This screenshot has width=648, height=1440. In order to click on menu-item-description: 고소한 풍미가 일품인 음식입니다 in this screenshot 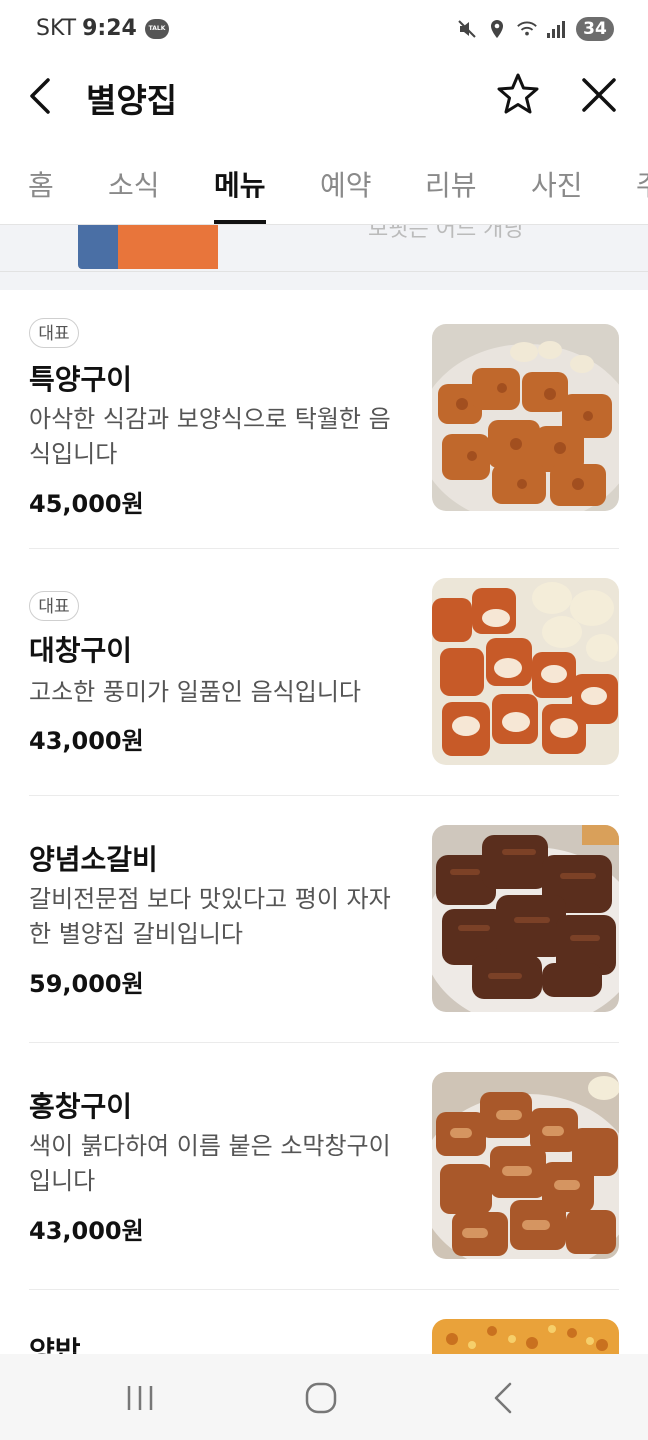, I will do `click(195, 692)`.